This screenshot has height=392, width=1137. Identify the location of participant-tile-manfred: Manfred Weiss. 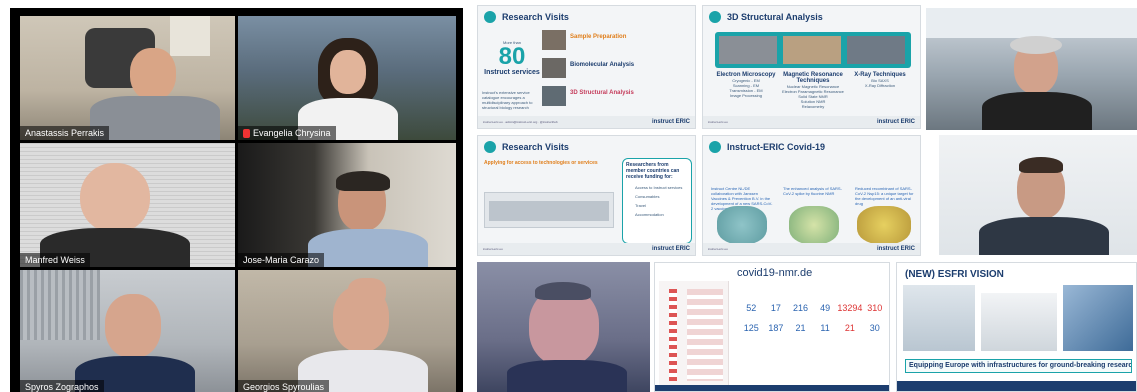
(127, 205).